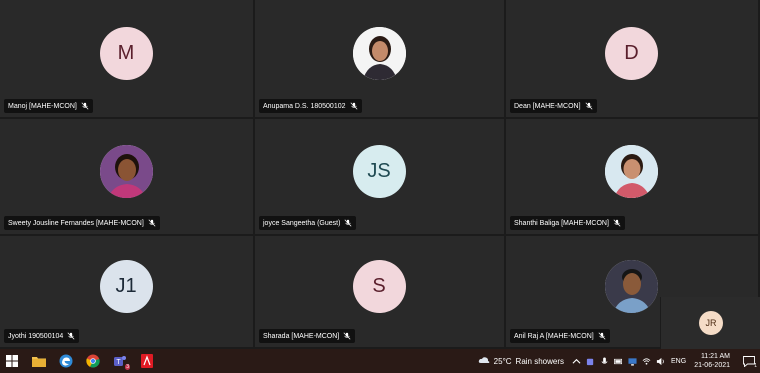  Describe the element at coordinates (590, 361) in the screenshot. I see `teams-tray-icon` at that location.